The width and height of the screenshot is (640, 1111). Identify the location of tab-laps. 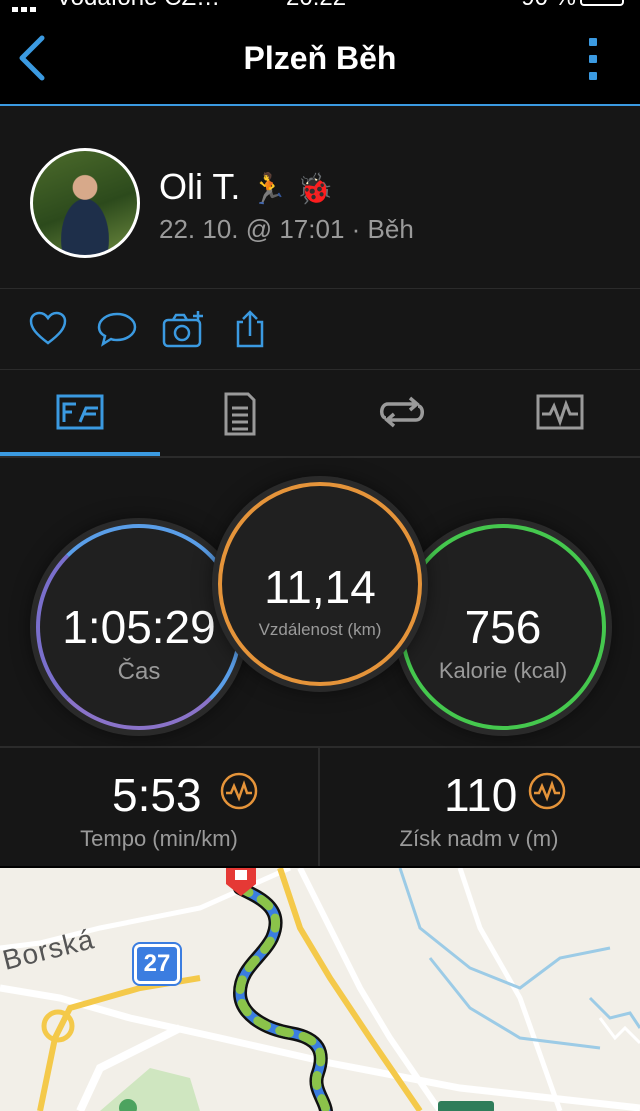
(400, 413).